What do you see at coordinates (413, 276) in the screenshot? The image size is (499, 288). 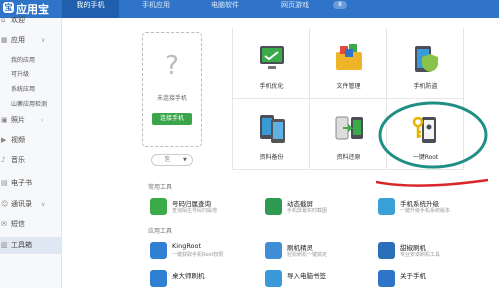 I see `func-name: 关于手机` at bounding box center [413, 276].